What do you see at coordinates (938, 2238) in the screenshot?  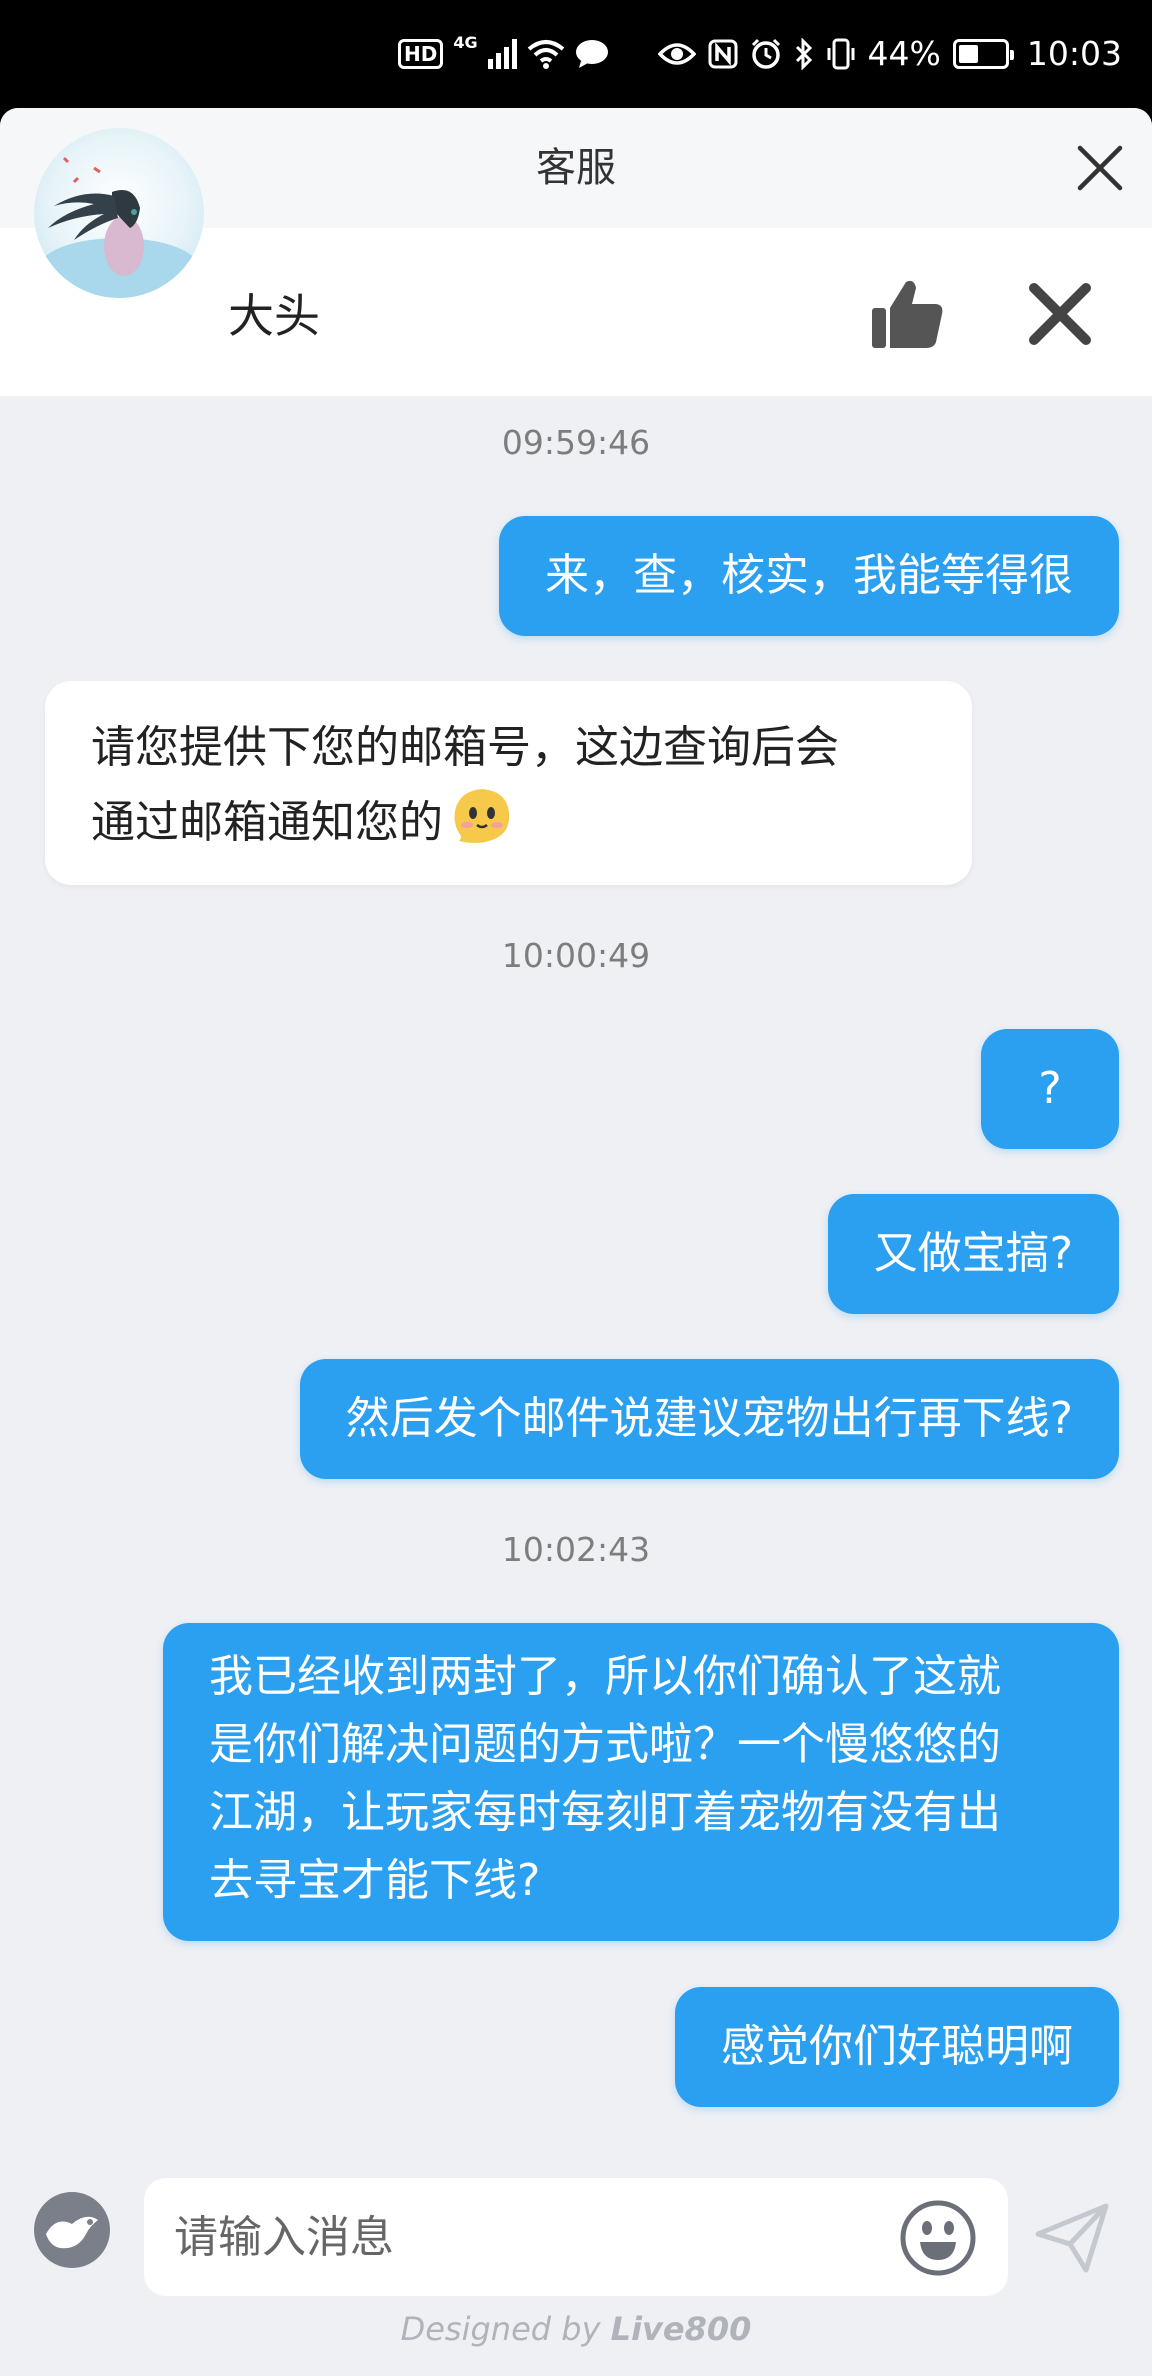 I see `emoji-icon` at bounding box center [938, 2238].